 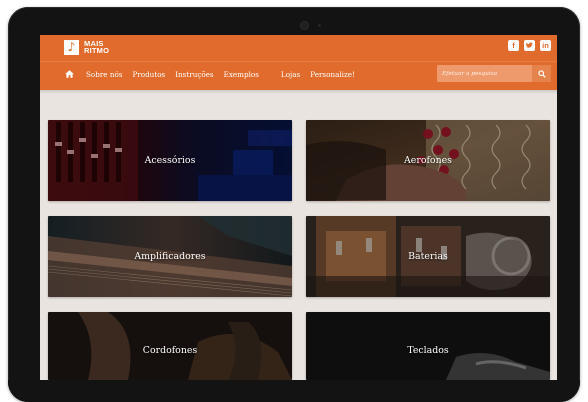 What do you see at coordinates (319, 25) in the screenshot?
I see `light-sensor` at bounding box center [319, 25].